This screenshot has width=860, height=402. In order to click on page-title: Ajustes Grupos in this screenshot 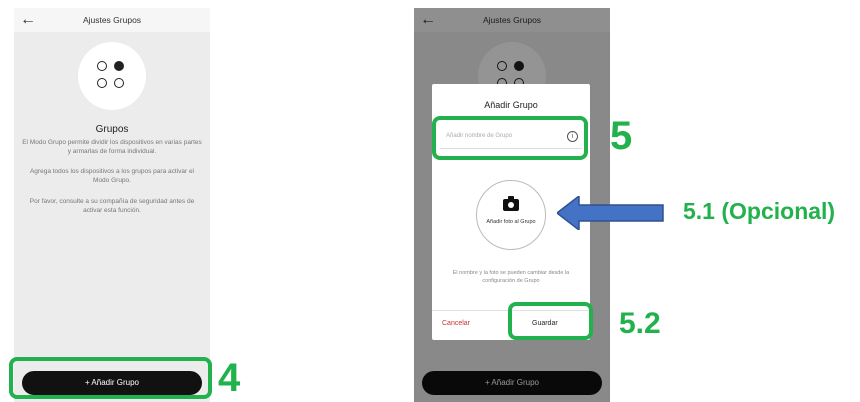, I will do `click(112, 20)`.